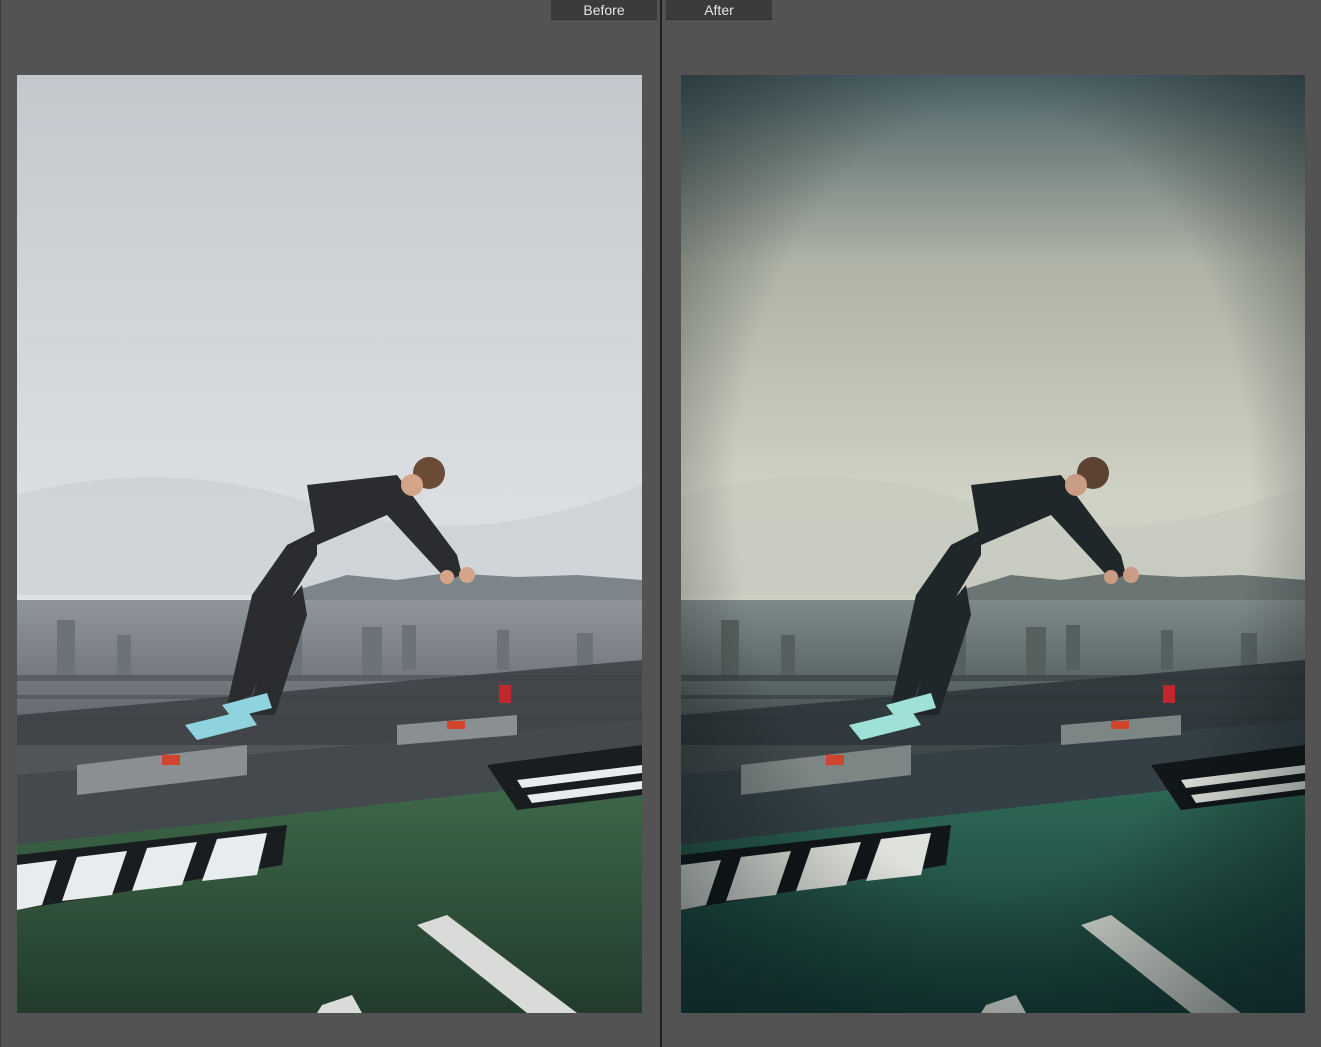  What do you see at coordinates (604, 10) in the screenshot?
I see `tab-before: Before` at bounding box center [604, 10].